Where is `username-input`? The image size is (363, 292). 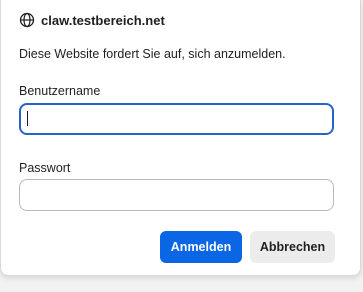
username-input is located at coordinates (176, 119).